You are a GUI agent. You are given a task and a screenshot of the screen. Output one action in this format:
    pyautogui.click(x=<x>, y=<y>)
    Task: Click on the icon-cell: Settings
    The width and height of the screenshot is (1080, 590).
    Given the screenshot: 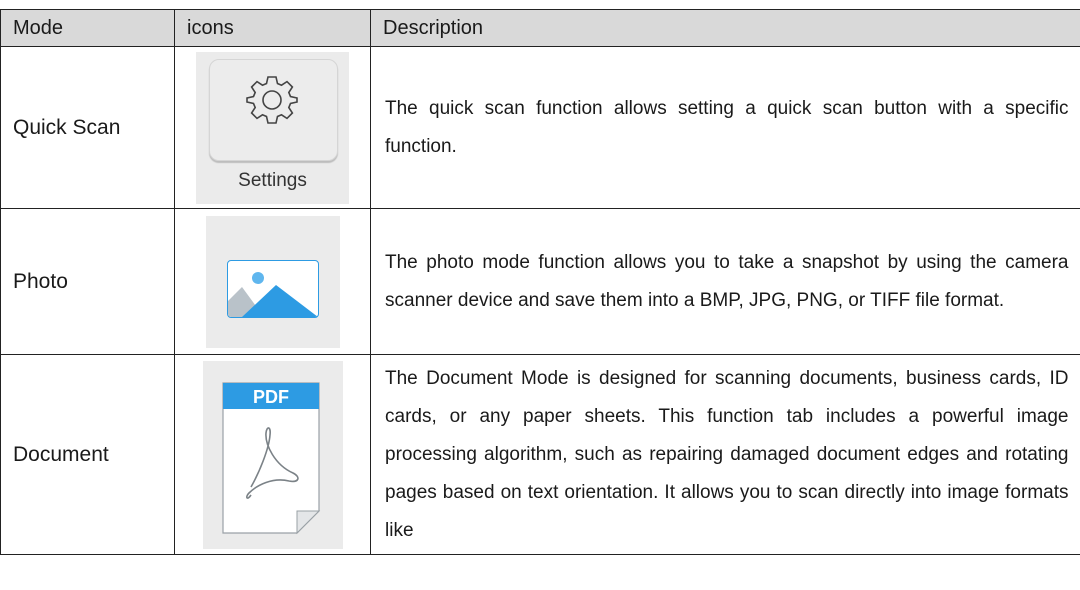 What is the action you would take?
    pyautogui.click(x=272, y=127)
    